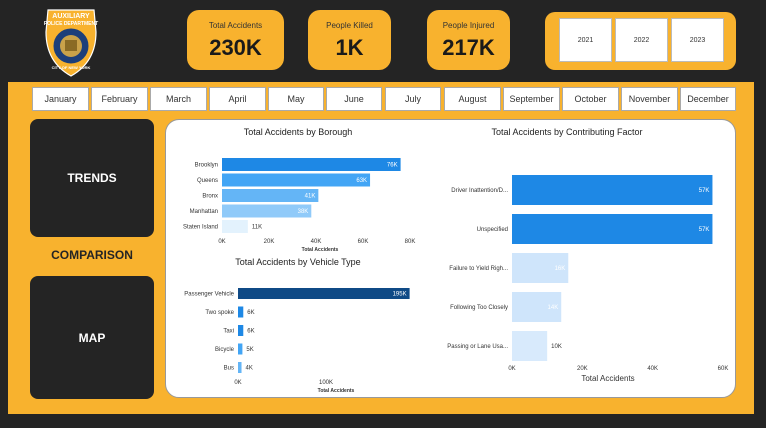 The height and width of the screenshot is (428, 766). Describe the element at coordinates (392, 166) in the screenshot. I see `data-label: 76K` at that location.